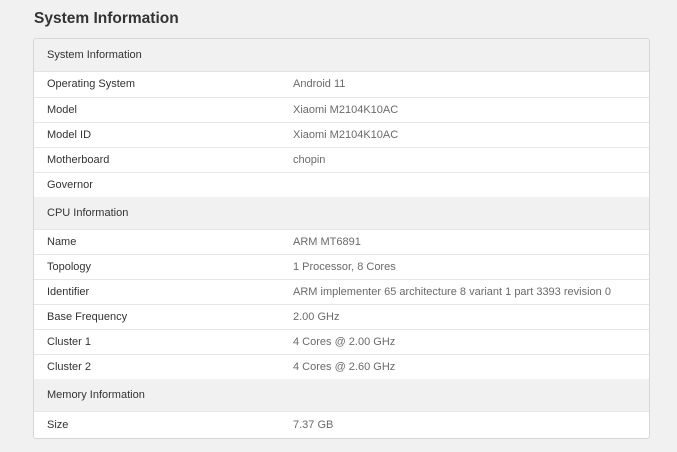 The width and height of the screenshot is (677, 452). I want to click on row-value: ARM MT6891, so click(327, 242).